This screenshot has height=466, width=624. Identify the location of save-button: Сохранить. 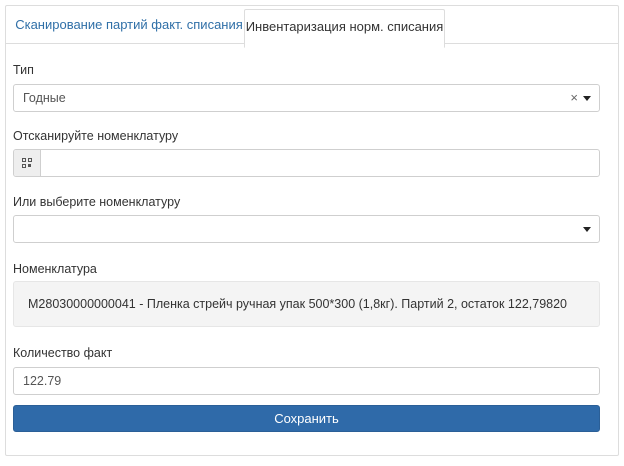
(306, 418).